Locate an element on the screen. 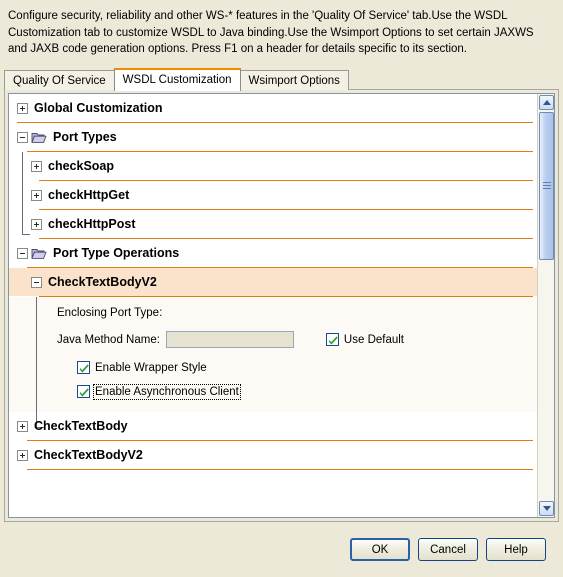 The image size is (563, 577). tree-node-checkhttpget: checkHttpGet is located at coordinates (273, 195).